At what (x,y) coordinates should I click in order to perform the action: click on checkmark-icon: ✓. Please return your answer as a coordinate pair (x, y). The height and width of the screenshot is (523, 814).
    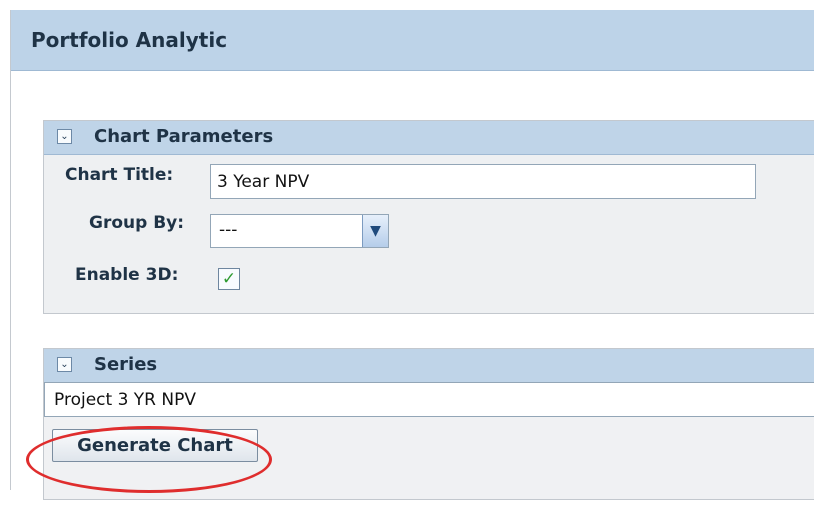
    Looking at the image, I should click on (229, 279).